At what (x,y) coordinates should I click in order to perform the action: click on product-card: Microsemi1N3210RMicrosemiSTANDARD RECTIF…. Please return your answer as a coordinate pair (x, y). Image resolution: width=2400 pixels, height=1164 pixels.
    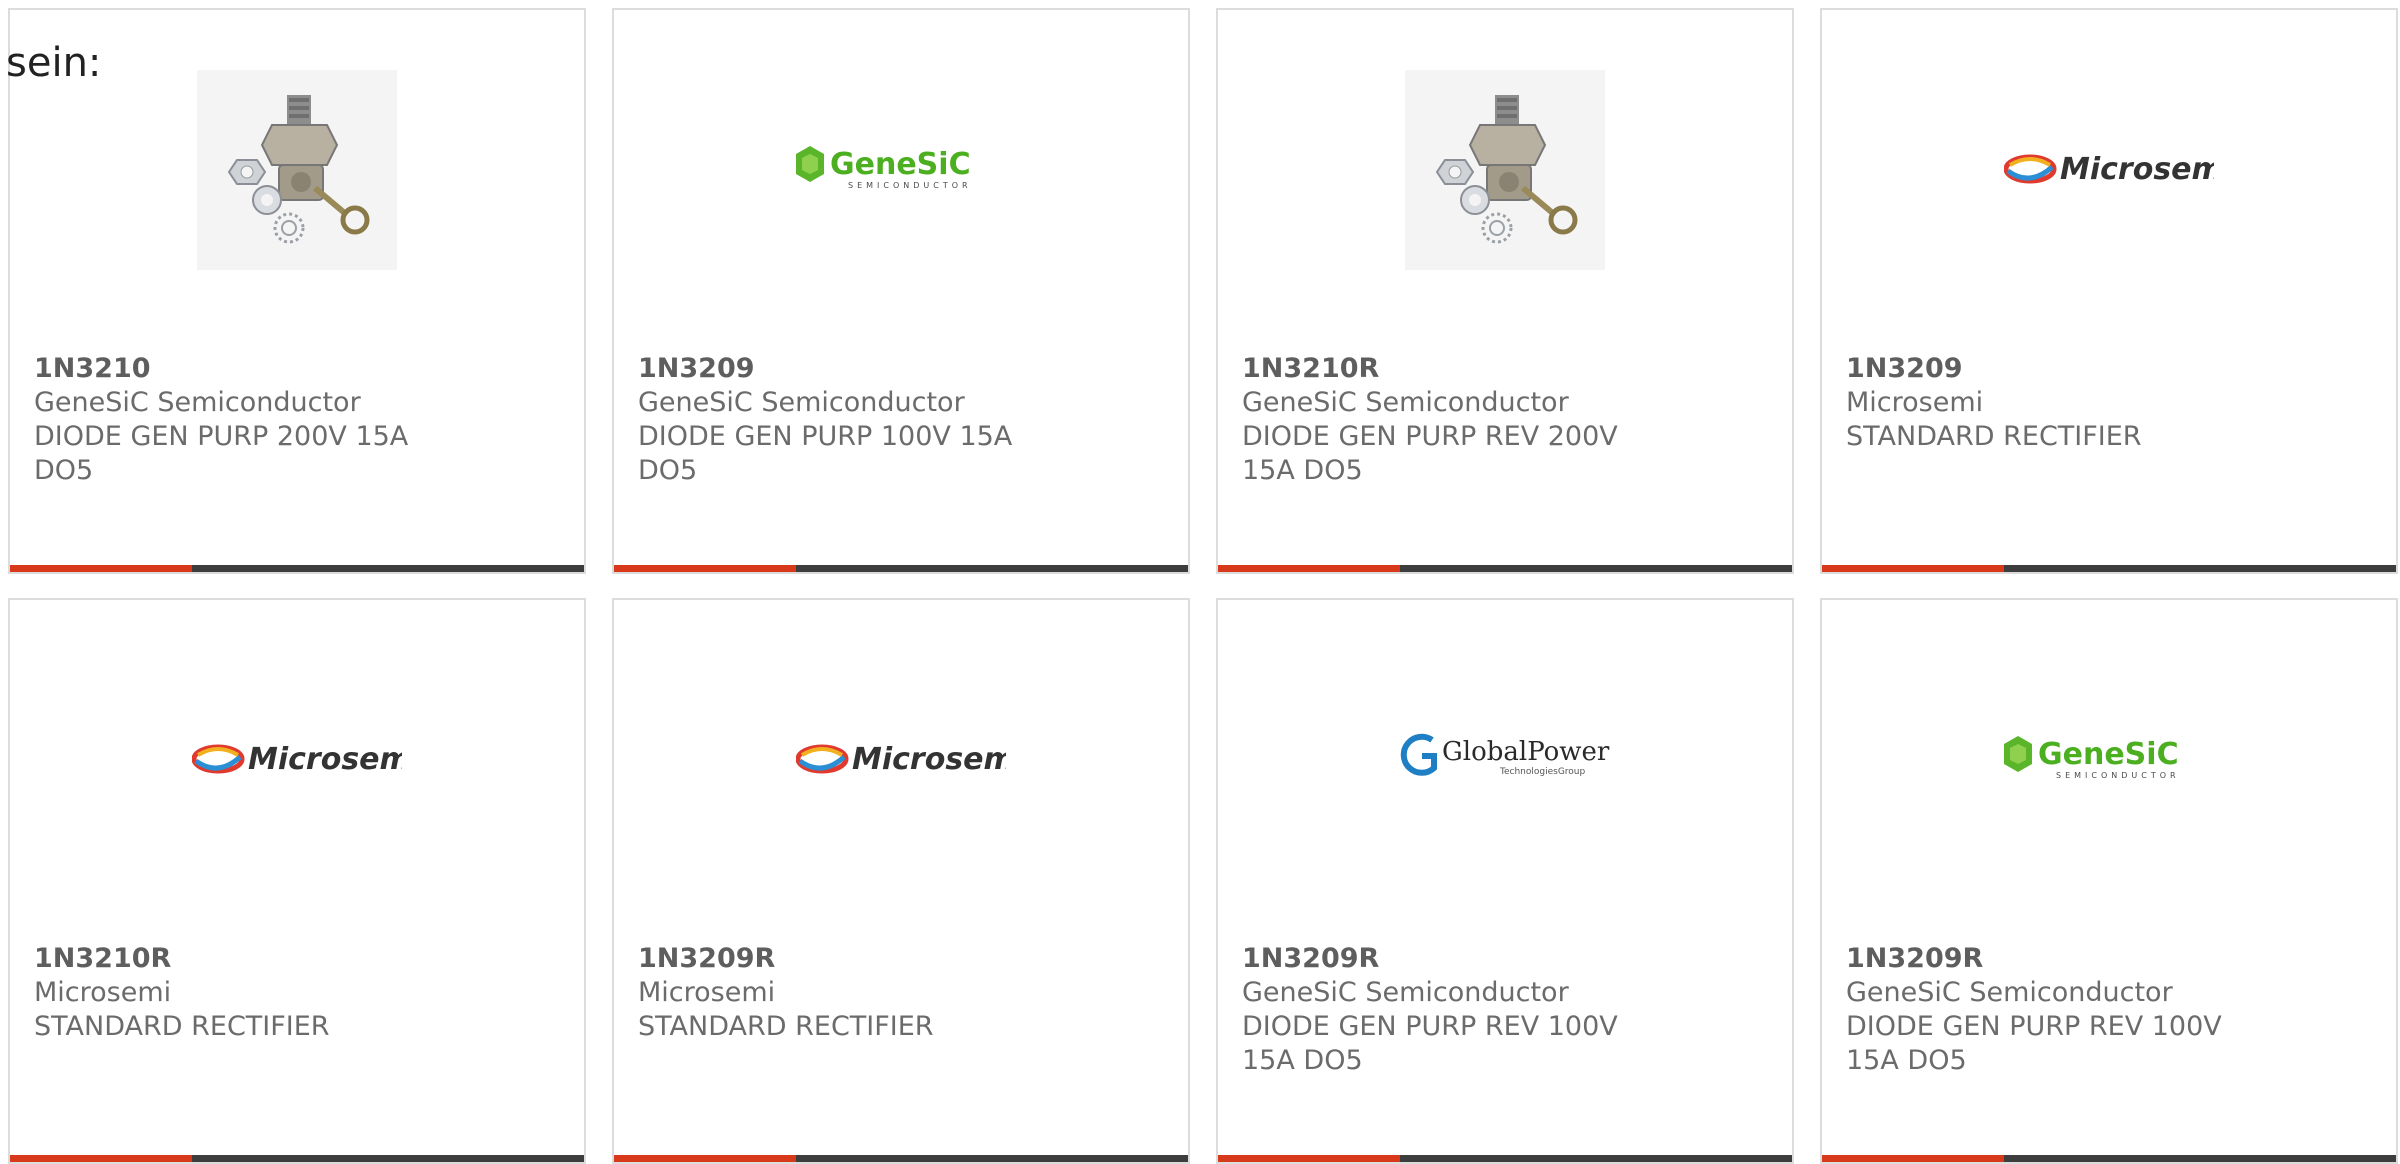
    Looking at the image, I should click on (297, 881).